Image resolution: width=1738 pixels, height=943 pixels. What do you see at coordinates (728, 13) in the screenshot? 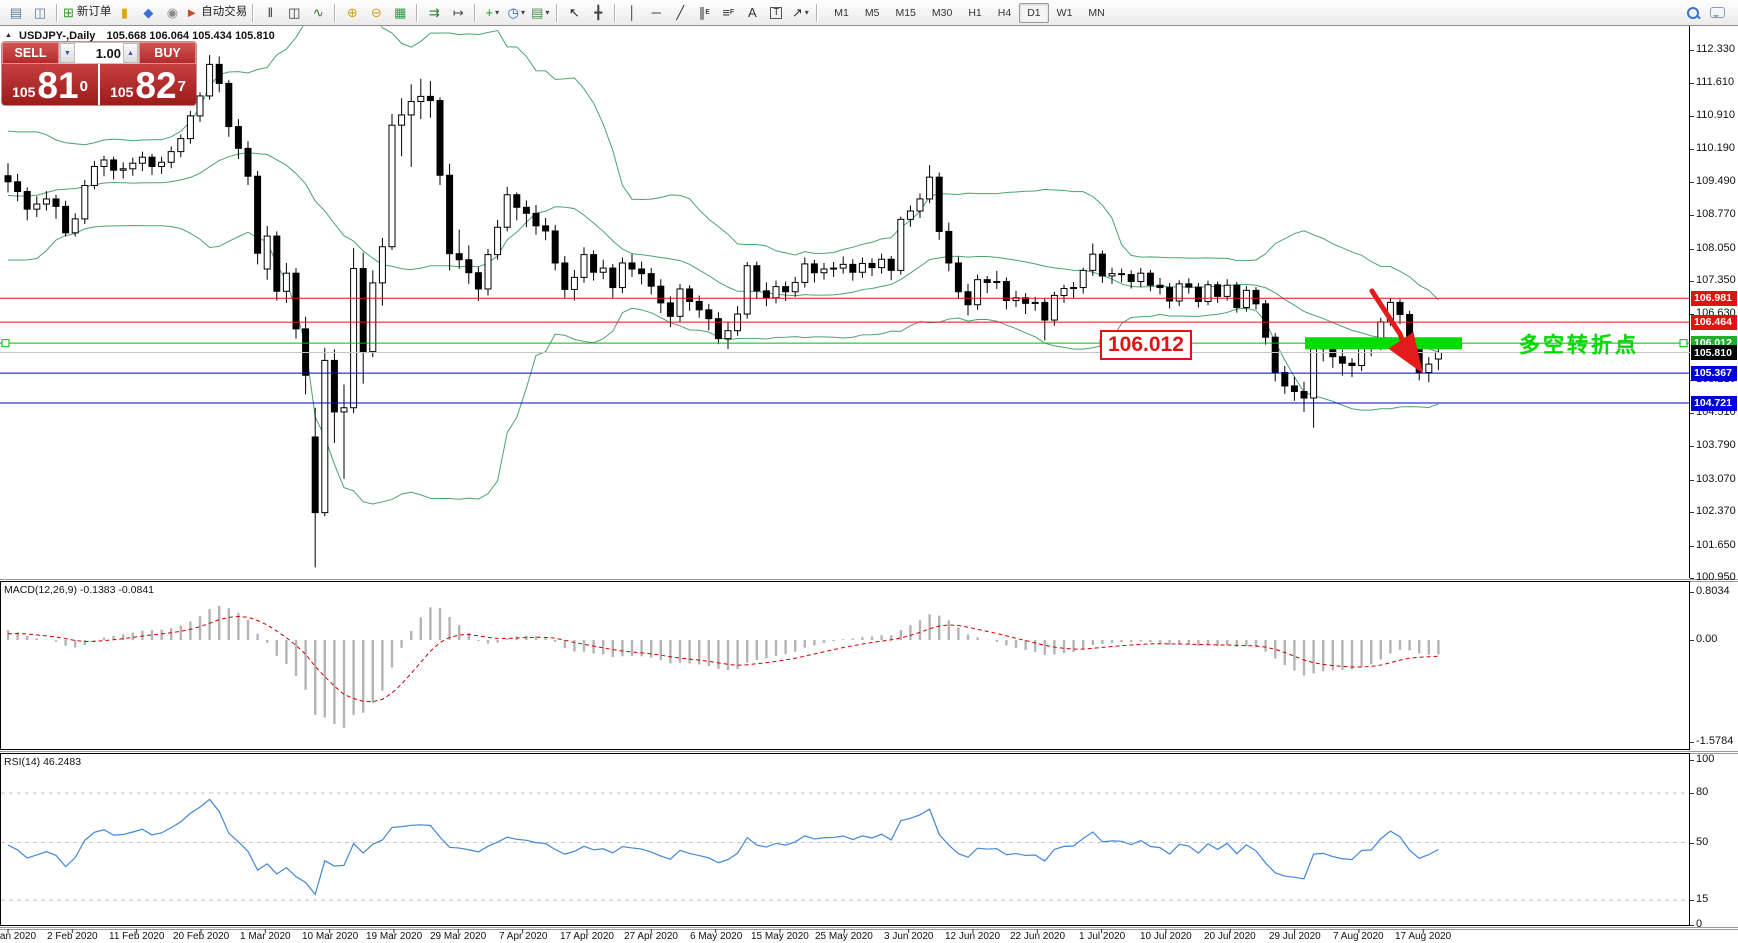
I see `fibo-icon: ≡ F` at bounding box center [728, 13].